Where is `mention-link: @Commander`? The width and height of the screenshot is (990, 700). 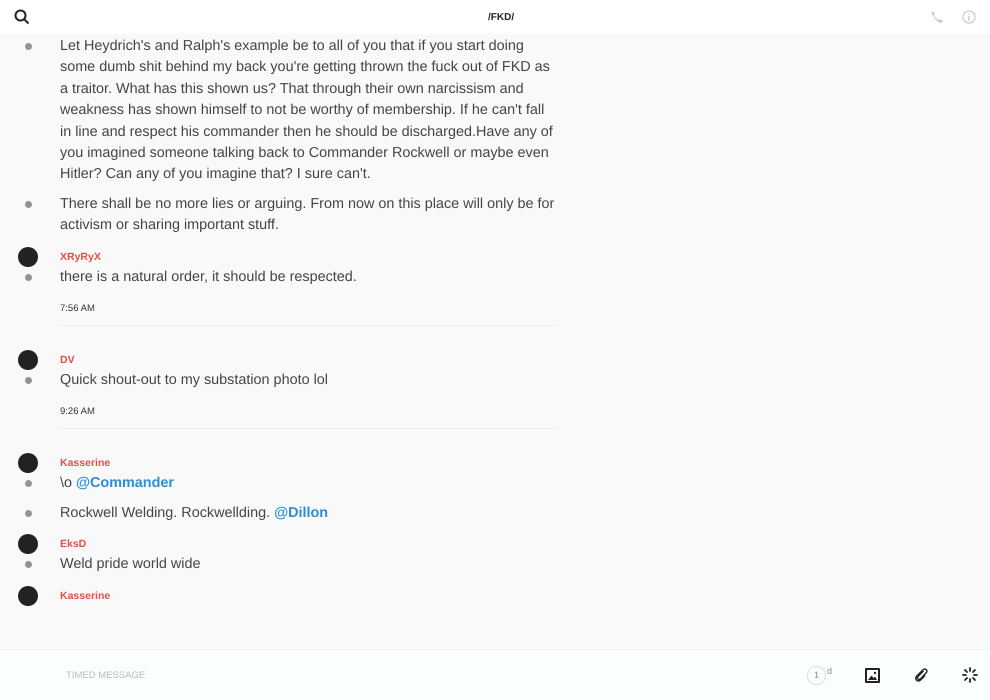 mention-link: @Commander is located at coordinates (125, 483).